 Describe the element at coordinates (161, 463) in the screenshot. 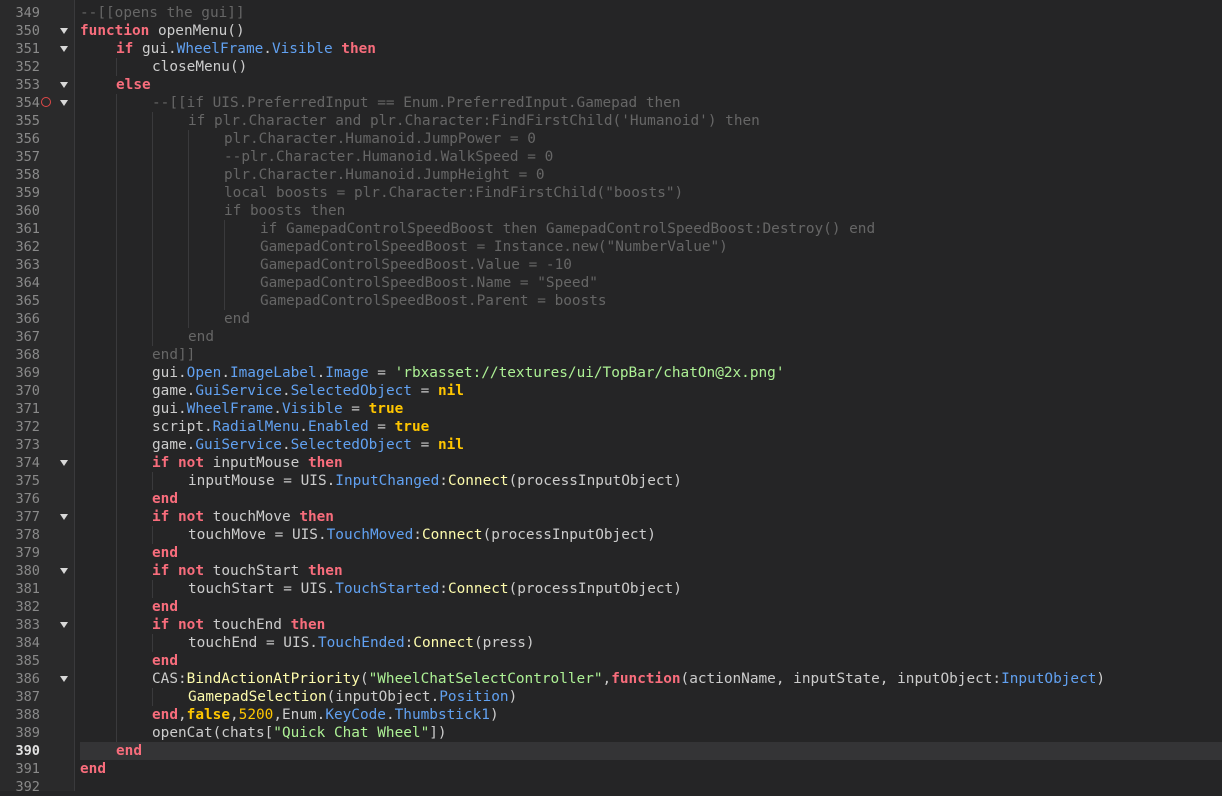

I see `keyword-token: if` at that location.